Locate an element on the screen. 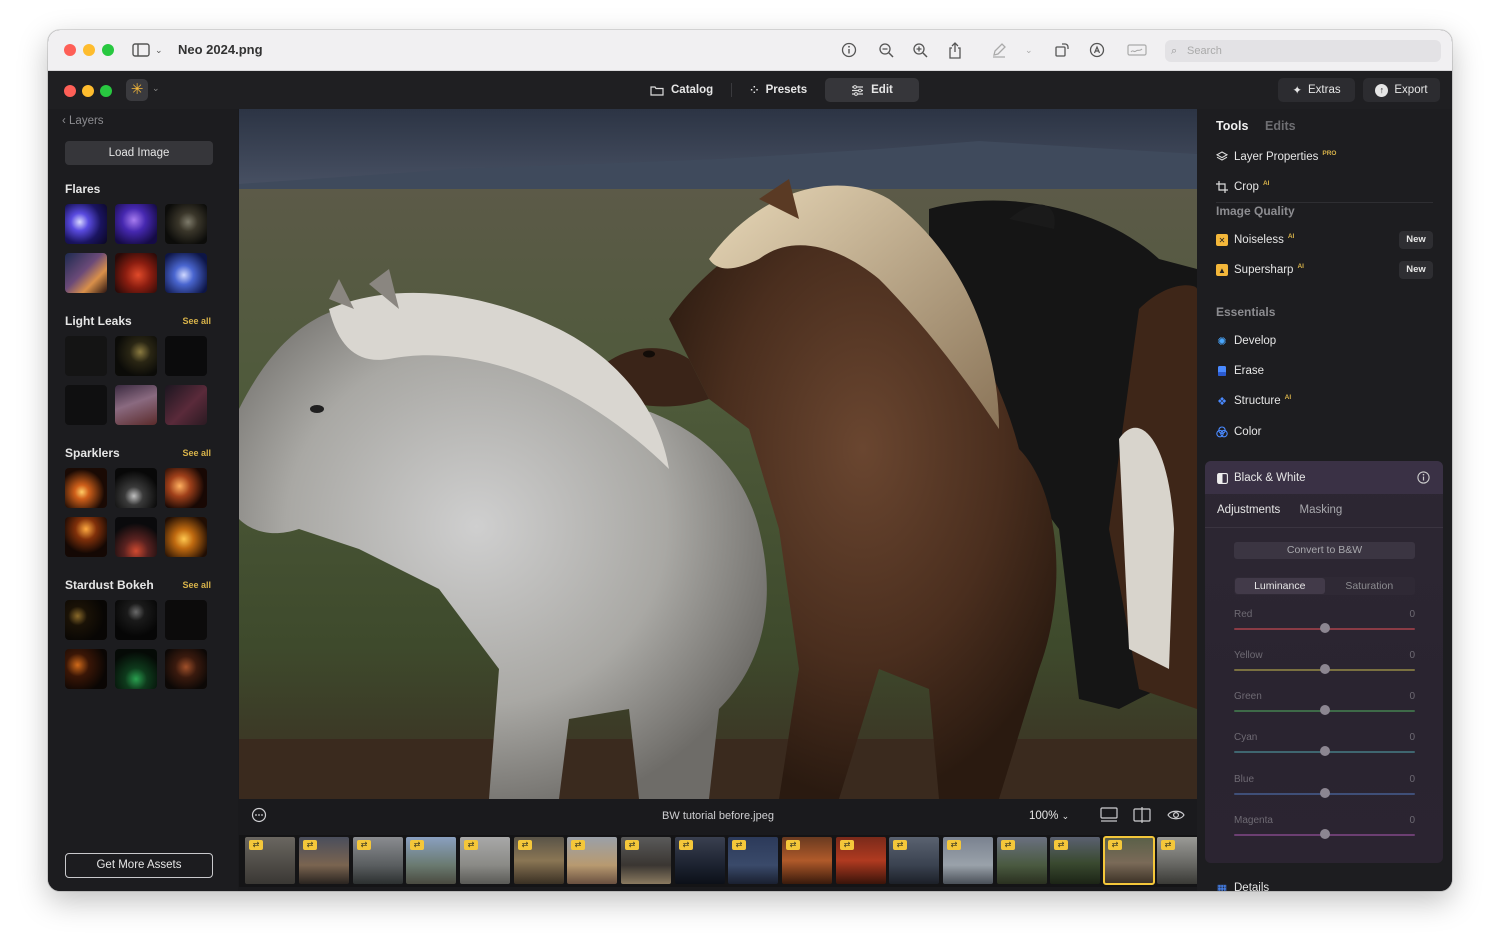 The height and width of the screenshot is (950, 1500). filmstrip-thumbnail-selected: ⇄ is located at coordinates (1129, 860).